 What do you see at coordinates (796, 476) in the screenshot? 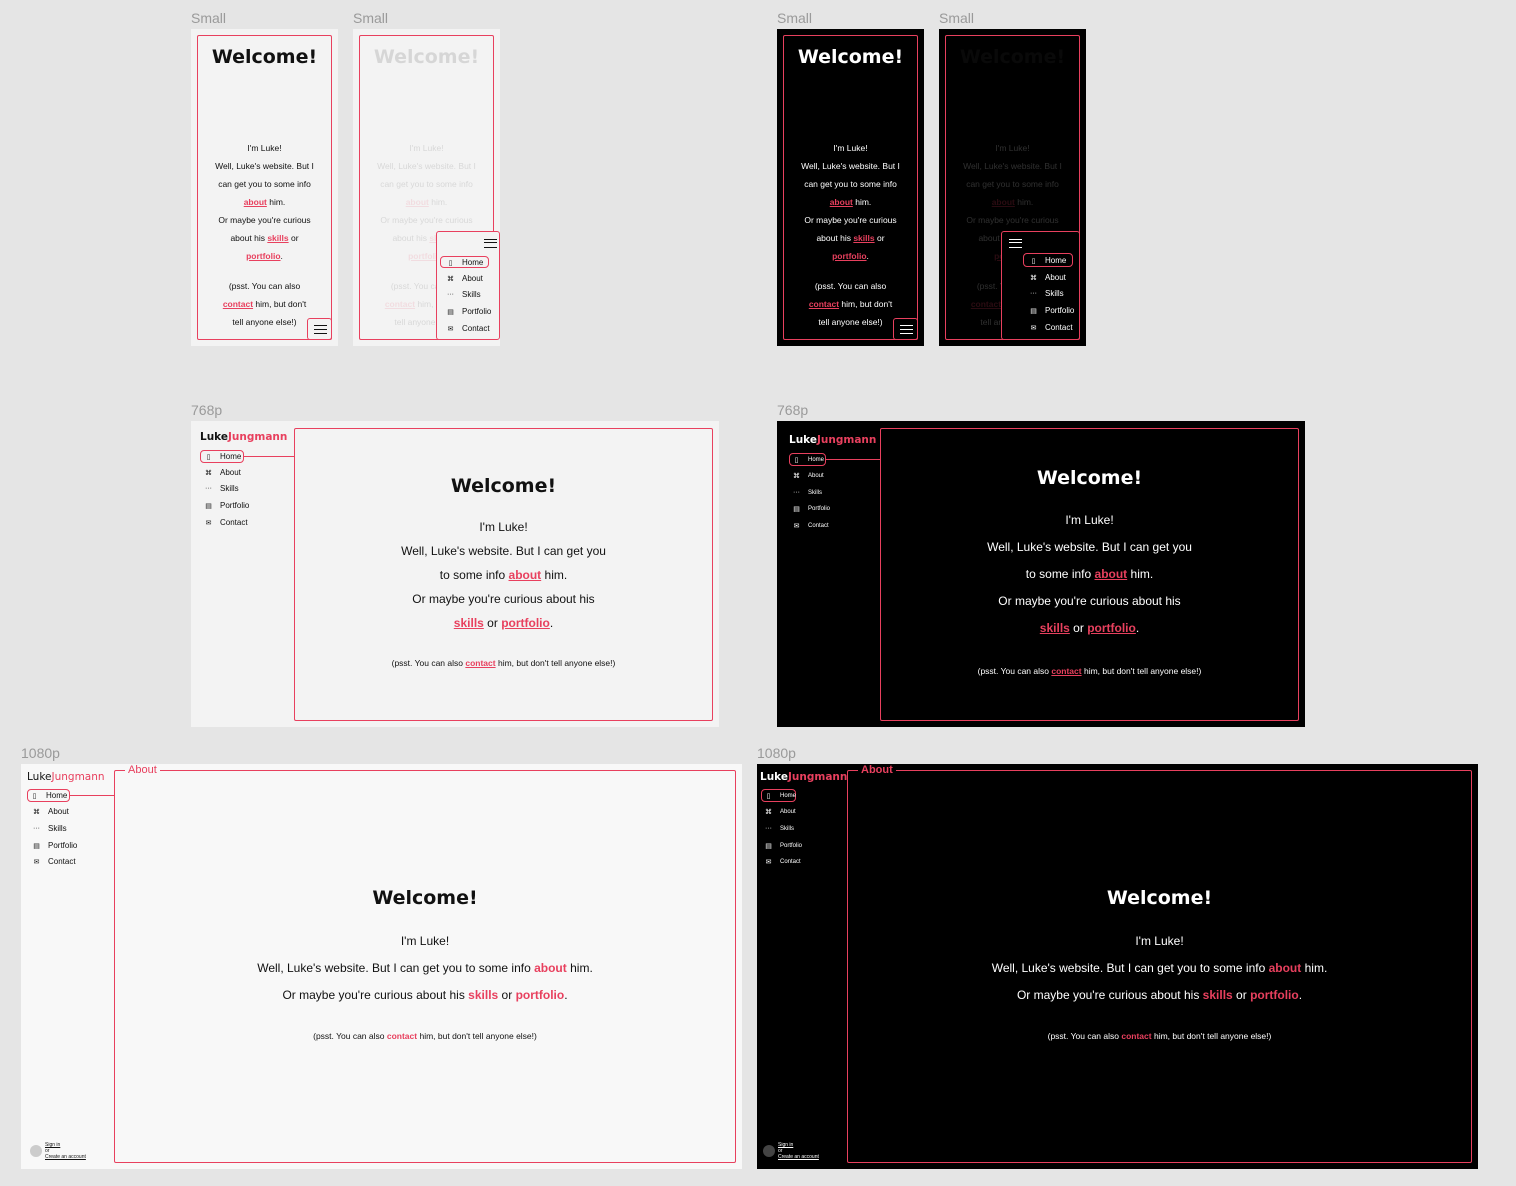
I see `user-icon: ⌘` at bounding box center [796, 476].